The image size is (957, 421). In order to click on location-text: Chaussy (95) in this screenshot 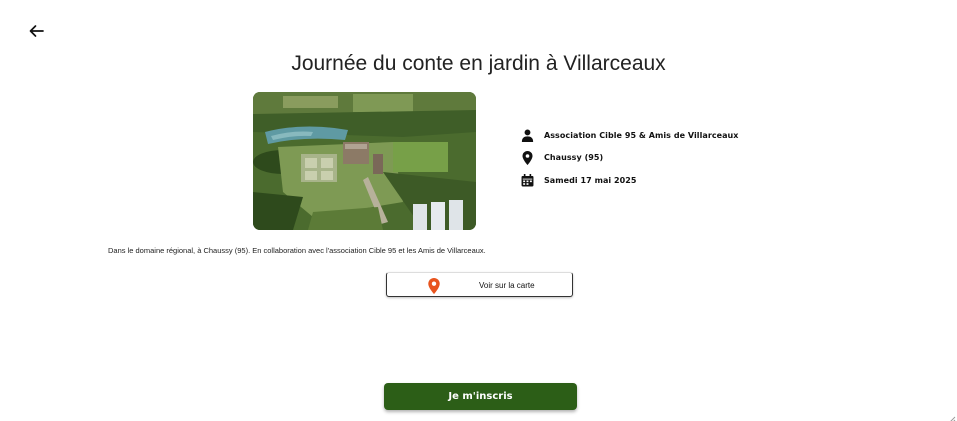, I will do `click(574, 158)`.